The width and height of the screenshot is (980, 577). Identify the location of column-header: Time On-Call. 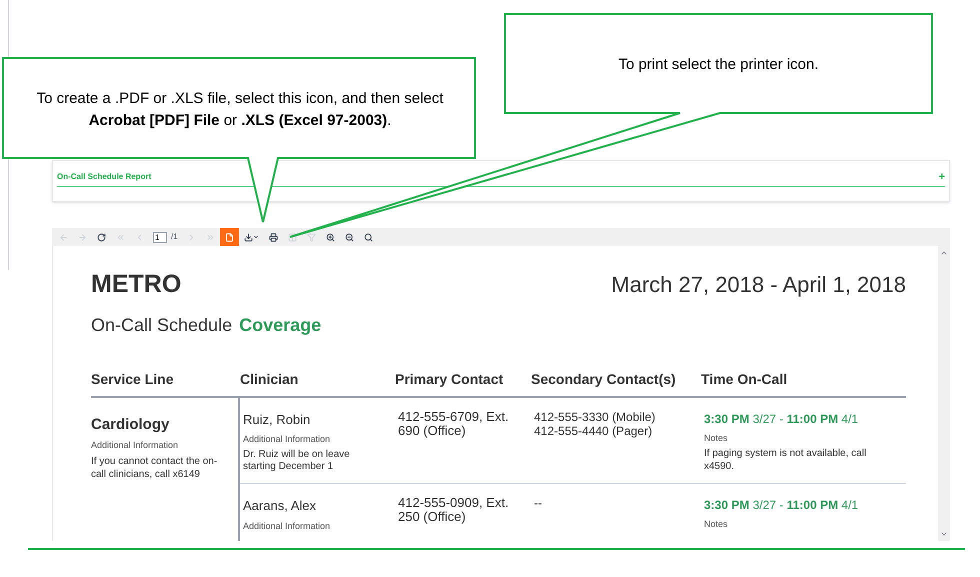
(744, 379).